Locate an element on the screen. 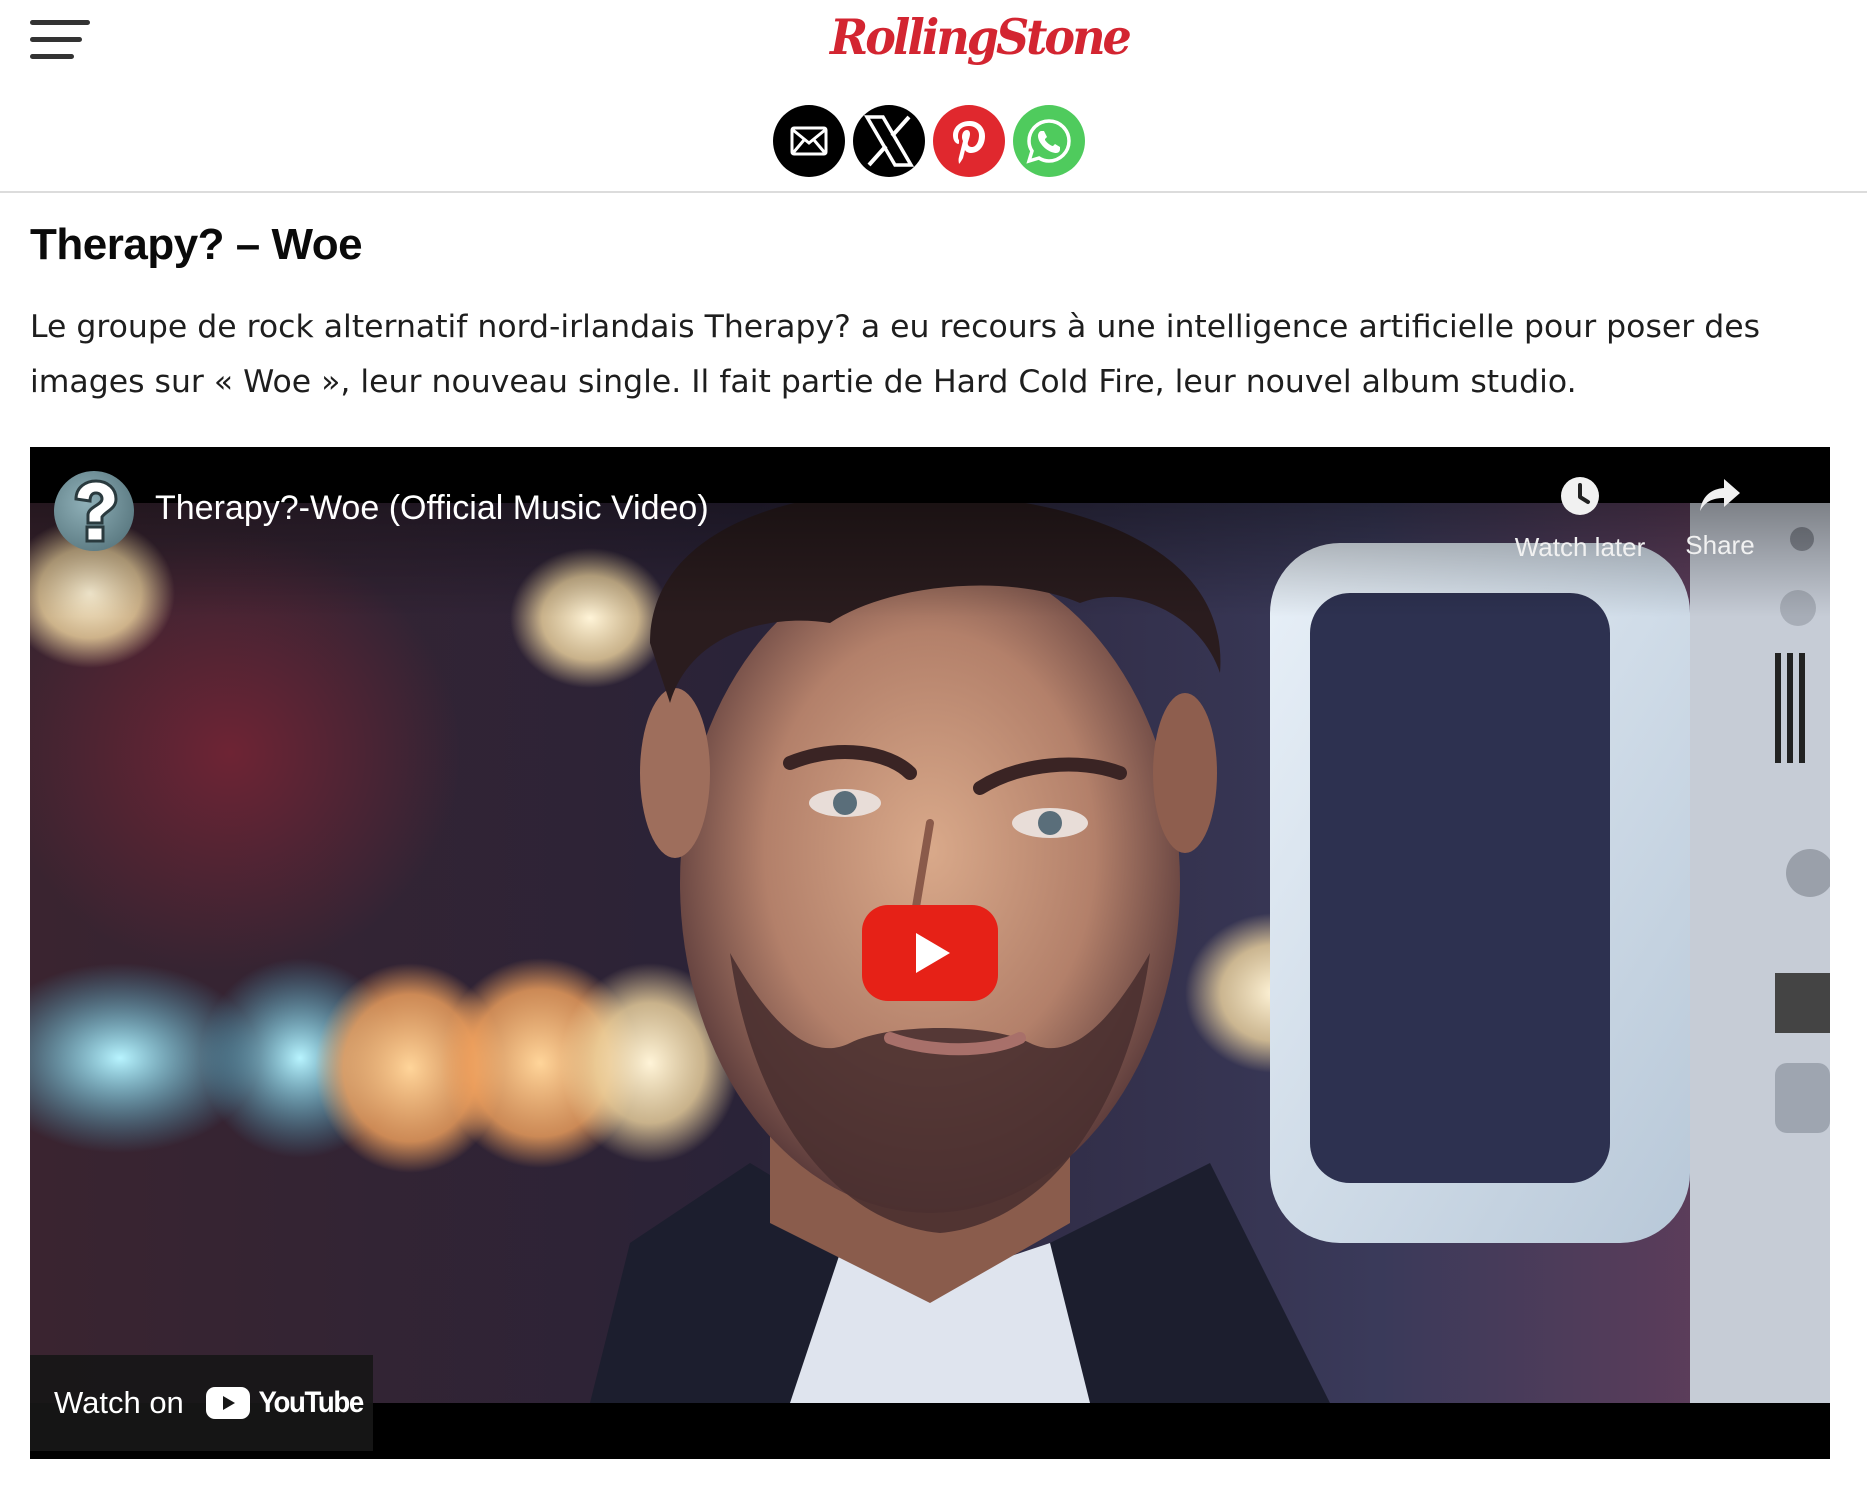 The width and height of the screenshot is (1867, 1495). email-icon is located at coordinates (809, 141).